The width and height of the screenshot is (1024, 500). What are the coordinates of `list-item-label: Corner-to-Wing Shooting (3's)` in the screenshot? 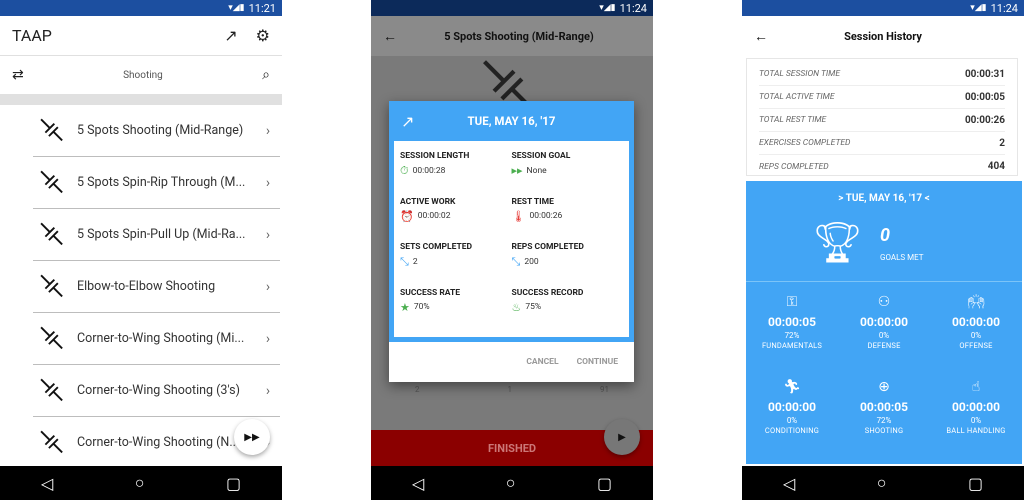 It's located at (158, 390).